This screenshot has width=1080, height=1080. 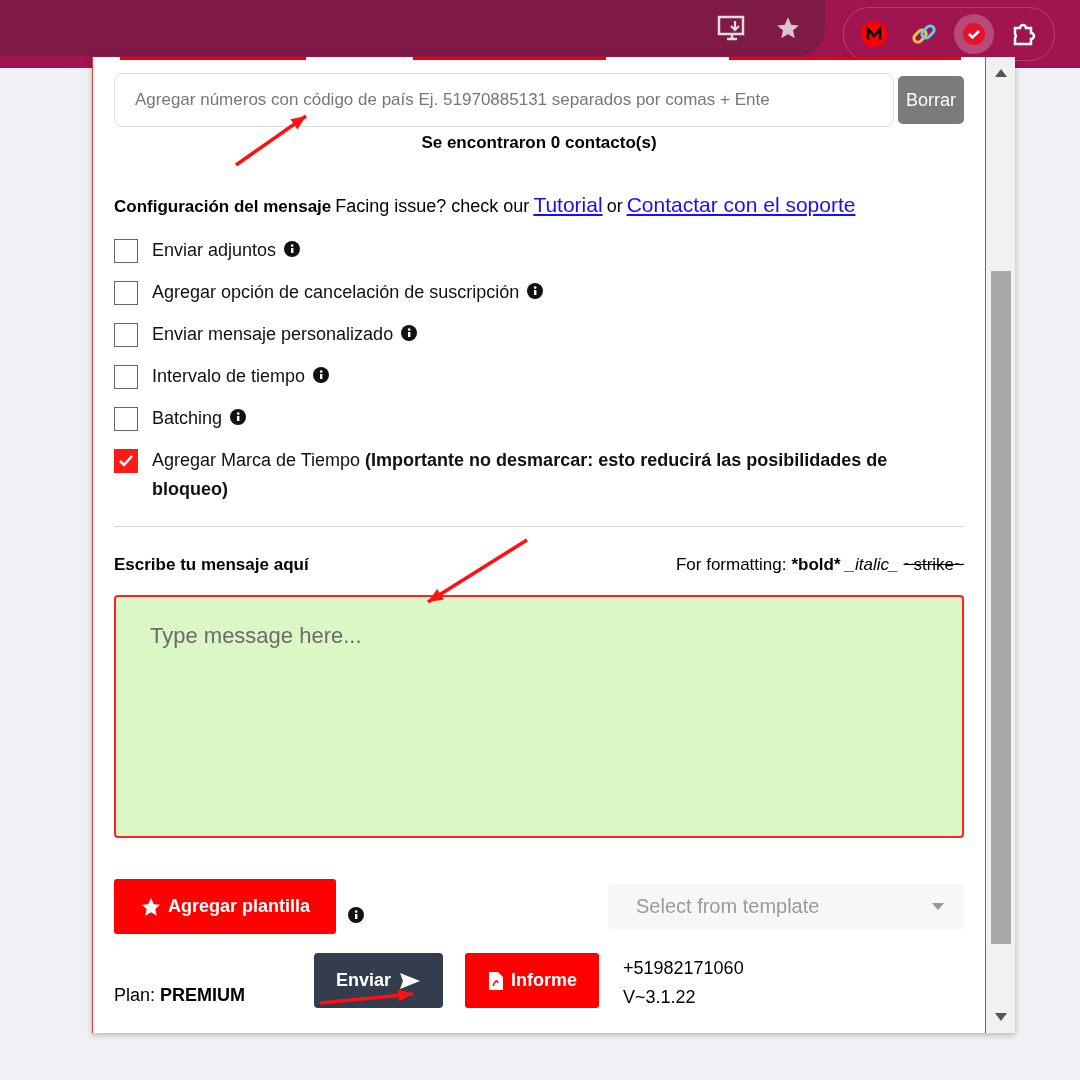 What do you see at coordinates (1000, 545) in the screenshot?
I see `scrollbar` at bounding box center [1000, 545].